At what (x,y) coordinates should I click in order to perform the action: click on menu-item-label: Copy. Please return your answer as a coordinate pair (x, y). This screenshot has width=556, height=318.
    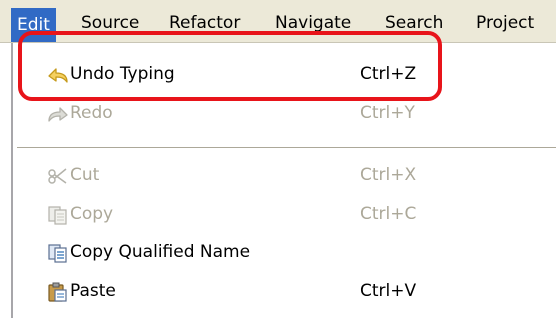
    Looking at the image, I should click on (92, 214).